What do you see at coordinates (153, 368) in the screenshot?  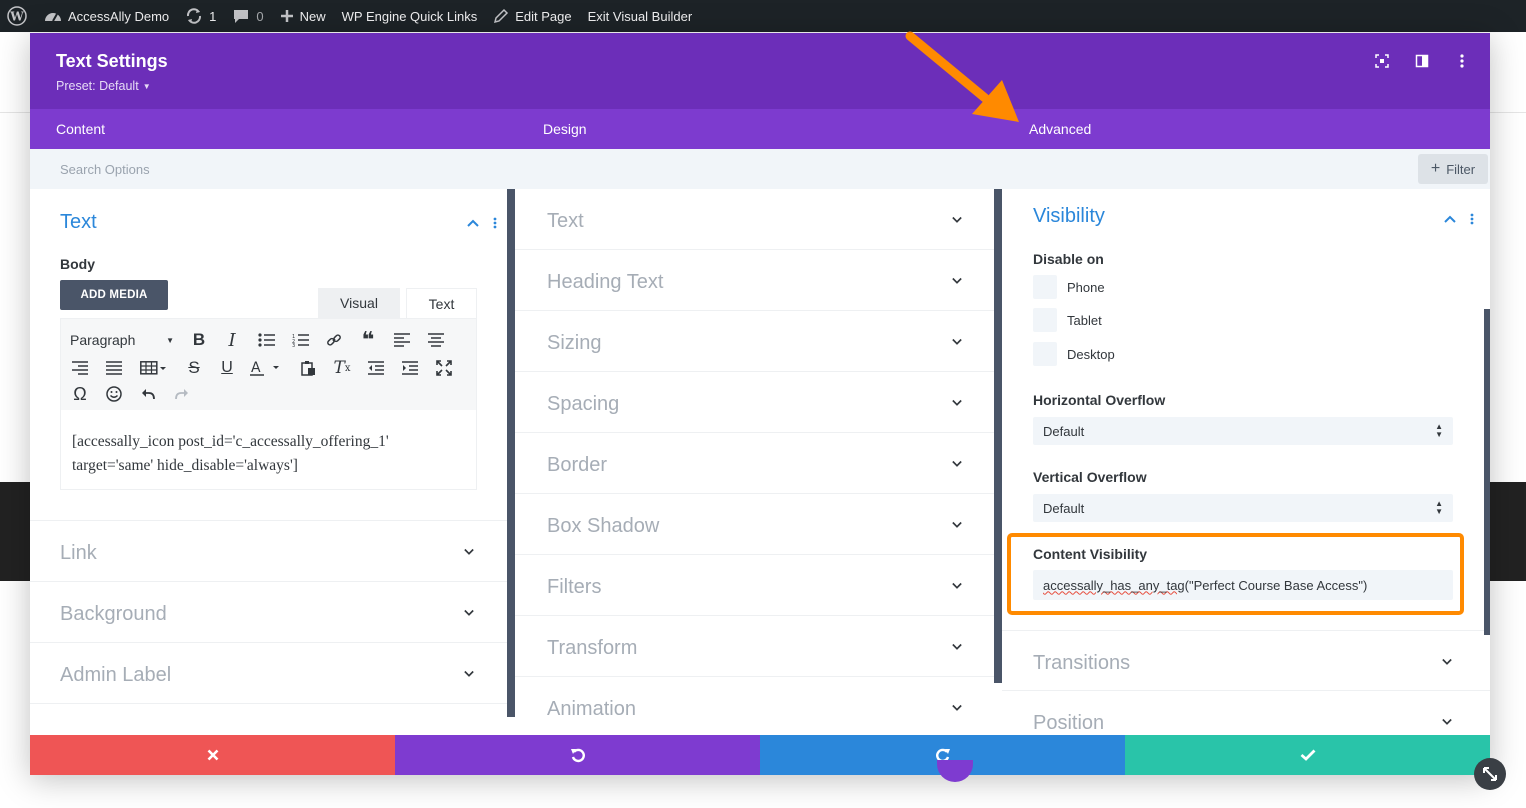 I see `table-icon` at bounding box center [153, 368].